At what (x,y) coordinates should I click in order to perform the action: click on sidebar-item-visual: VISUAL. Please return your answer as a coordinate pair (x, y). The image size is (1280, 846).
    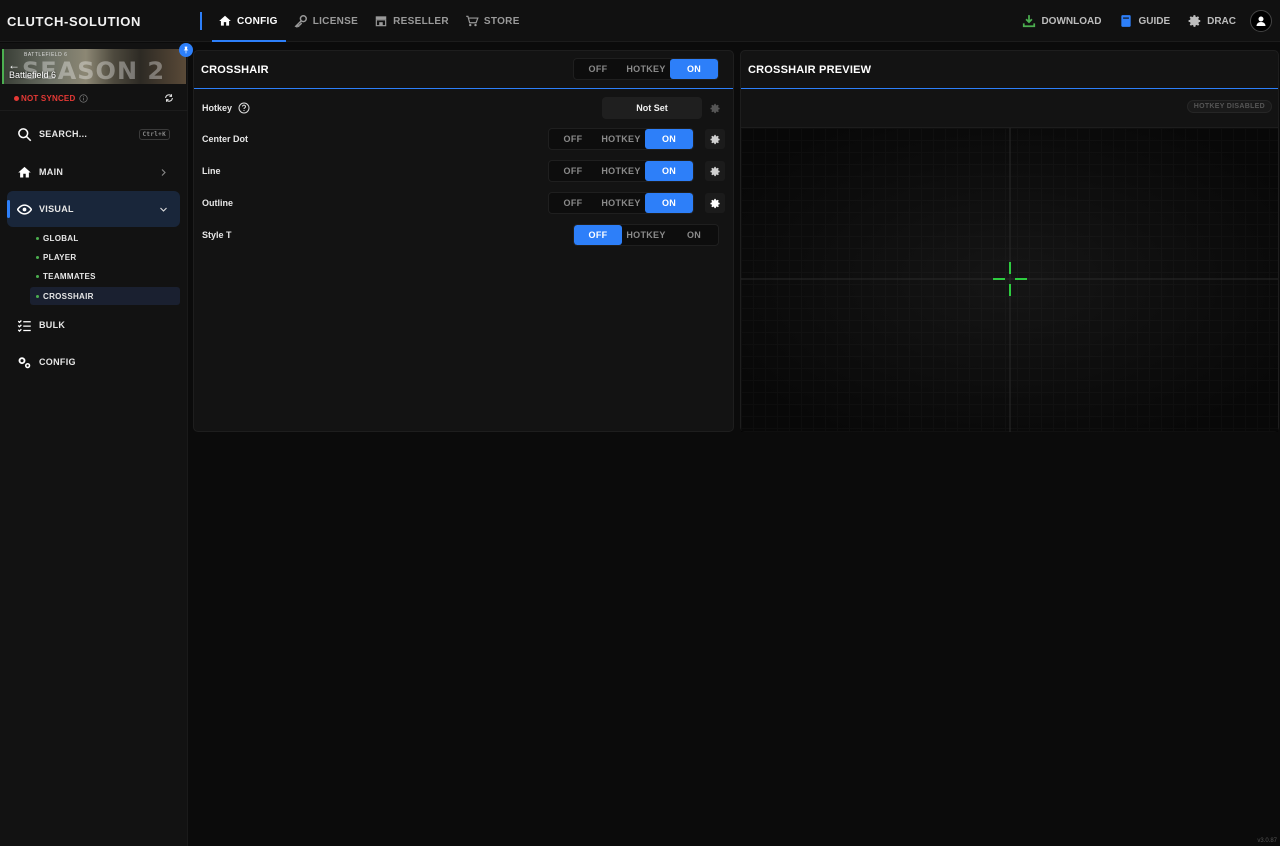
    Looking at the image, I should click on (93, 209).